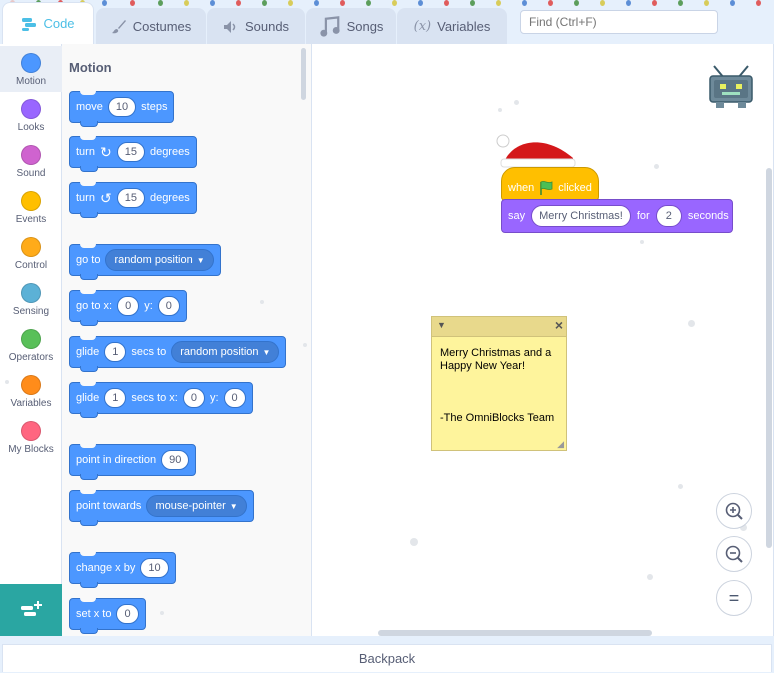 The image size is (774, 673). I want to click on category-sound: Sound, so click(31, 161).